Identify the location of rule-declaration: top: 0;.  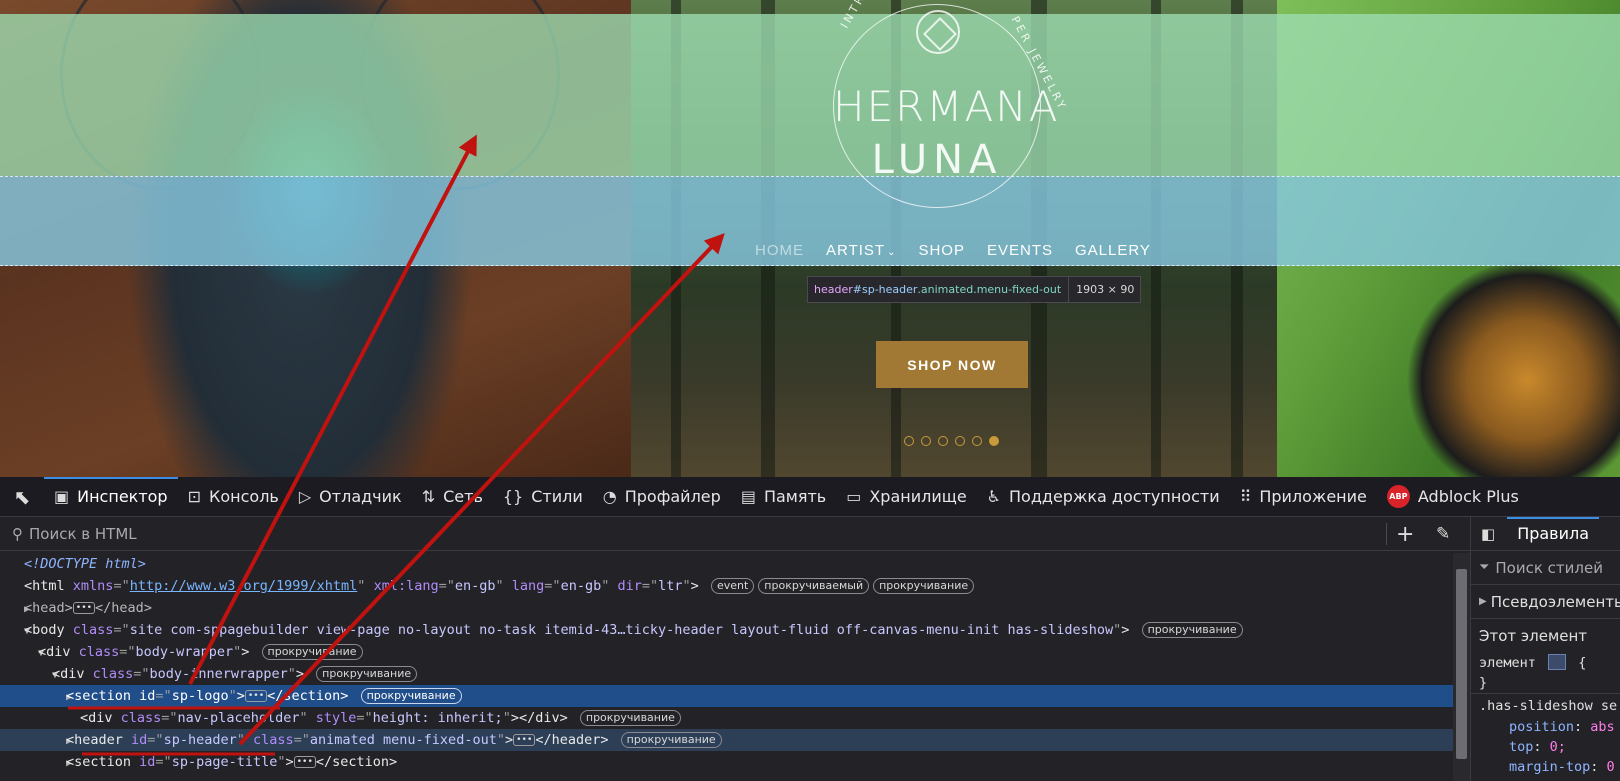
(1545, 747).